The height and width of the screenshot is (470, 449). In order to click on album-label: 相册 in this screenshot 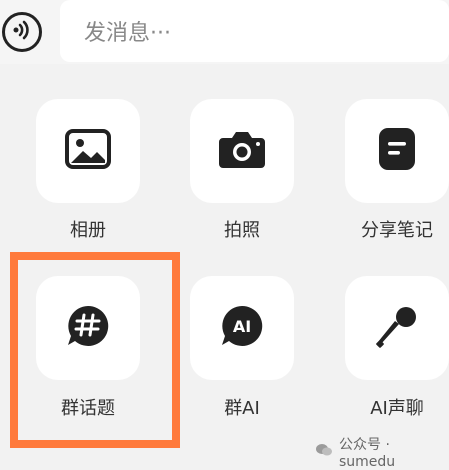, I will do `click(88, 230)`.